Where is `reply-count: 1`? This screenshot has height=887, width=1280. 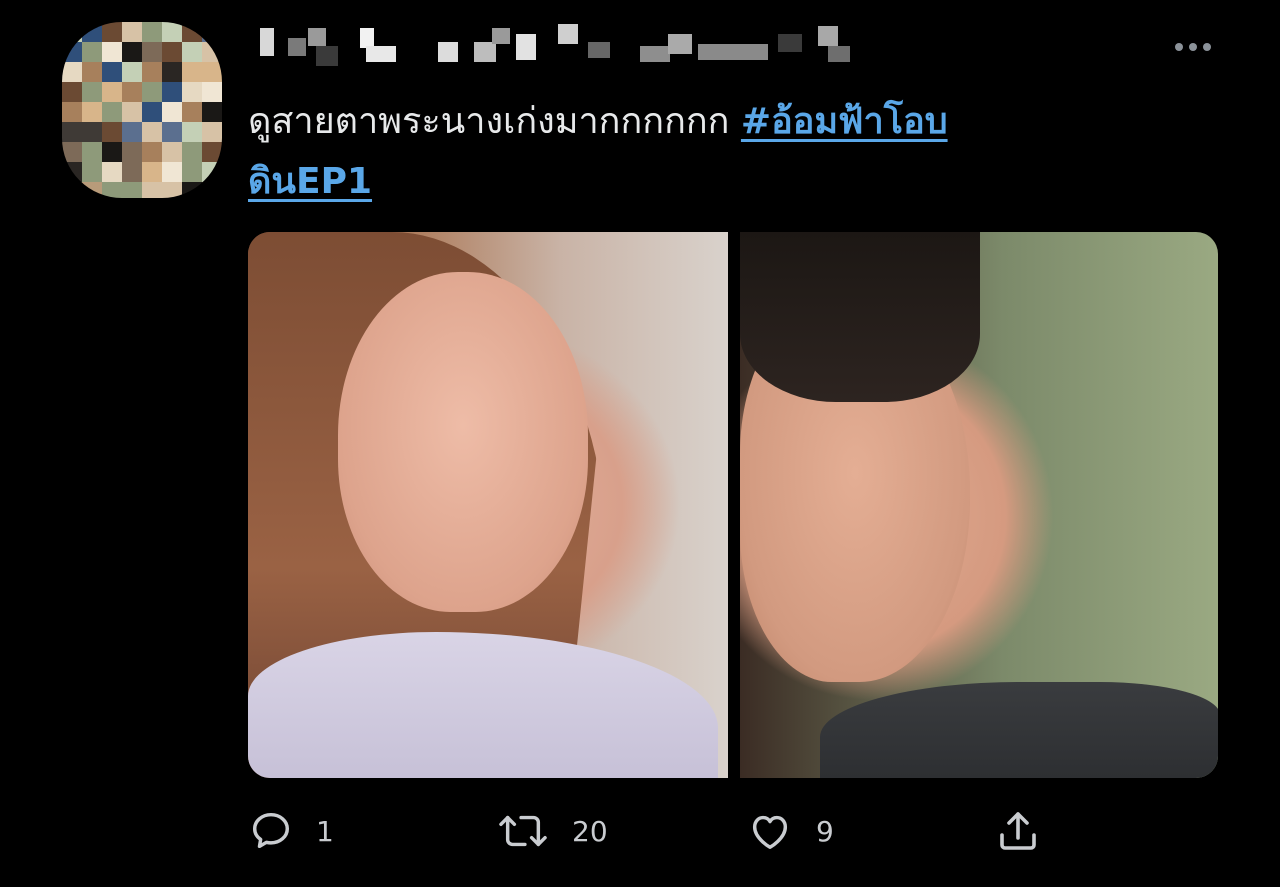 reply-count: 1 is located at coordinates (325, 831).